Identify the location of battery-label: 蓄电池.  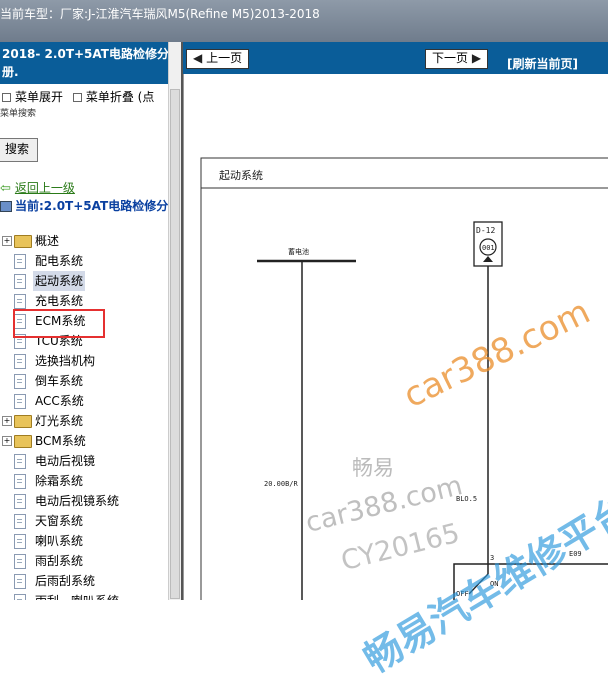
(298, 251).